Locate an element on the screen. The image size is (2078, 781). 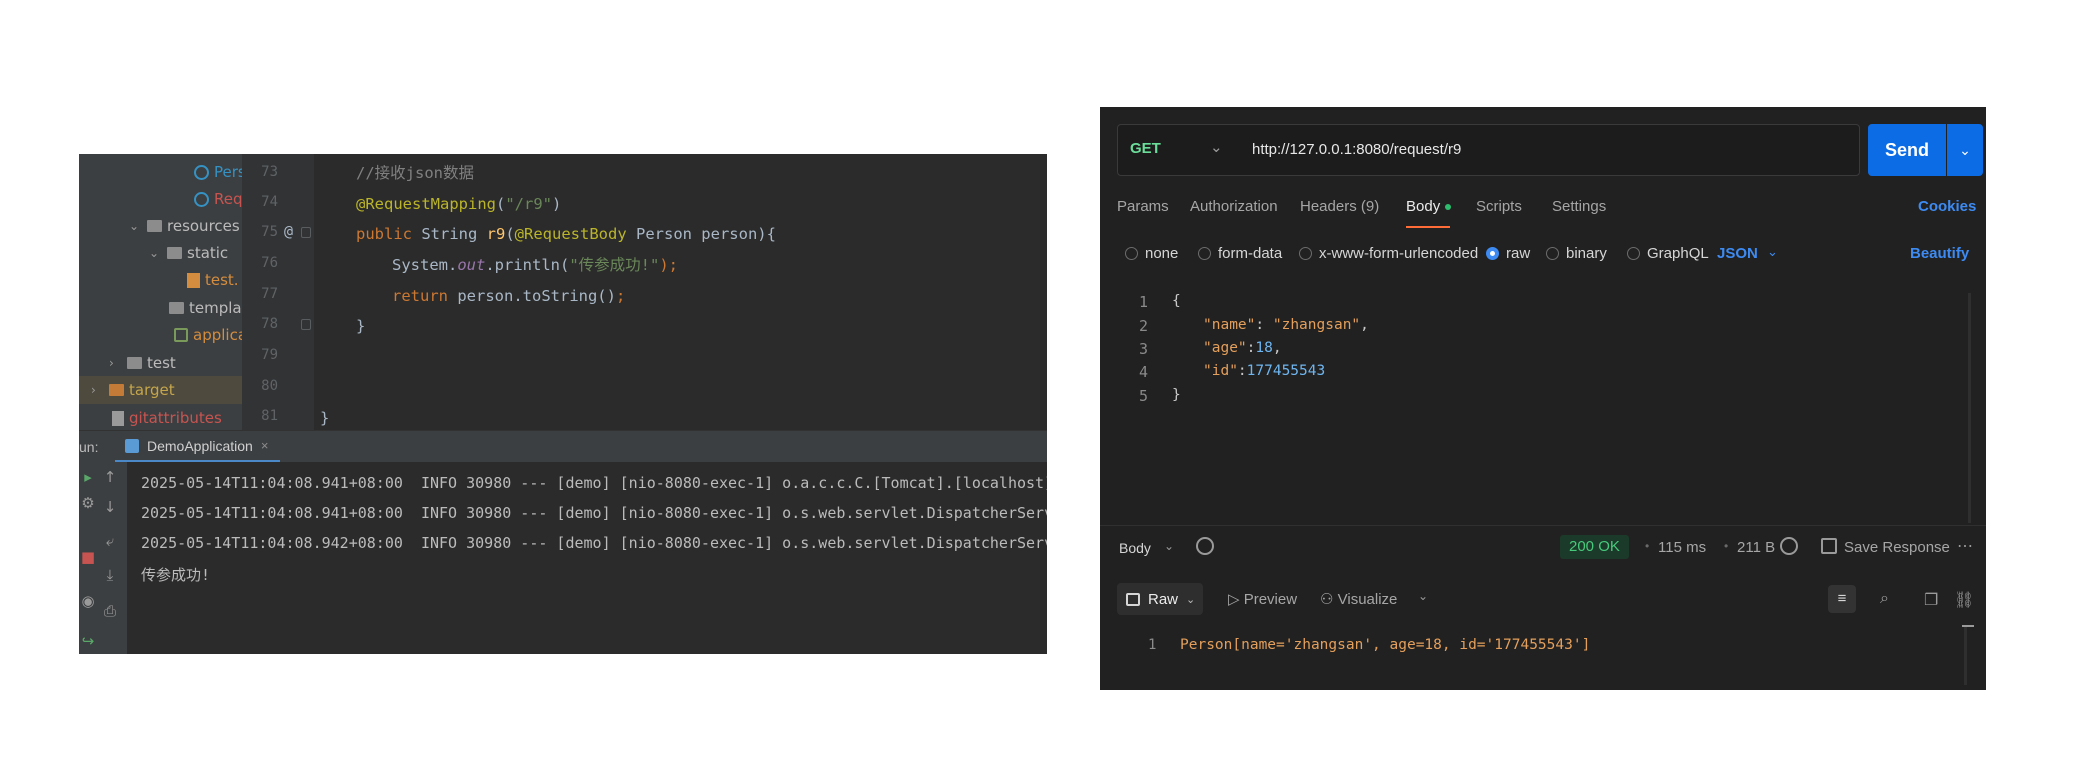
tab-scripts: Scripts is located at coordinates (1499, 206).